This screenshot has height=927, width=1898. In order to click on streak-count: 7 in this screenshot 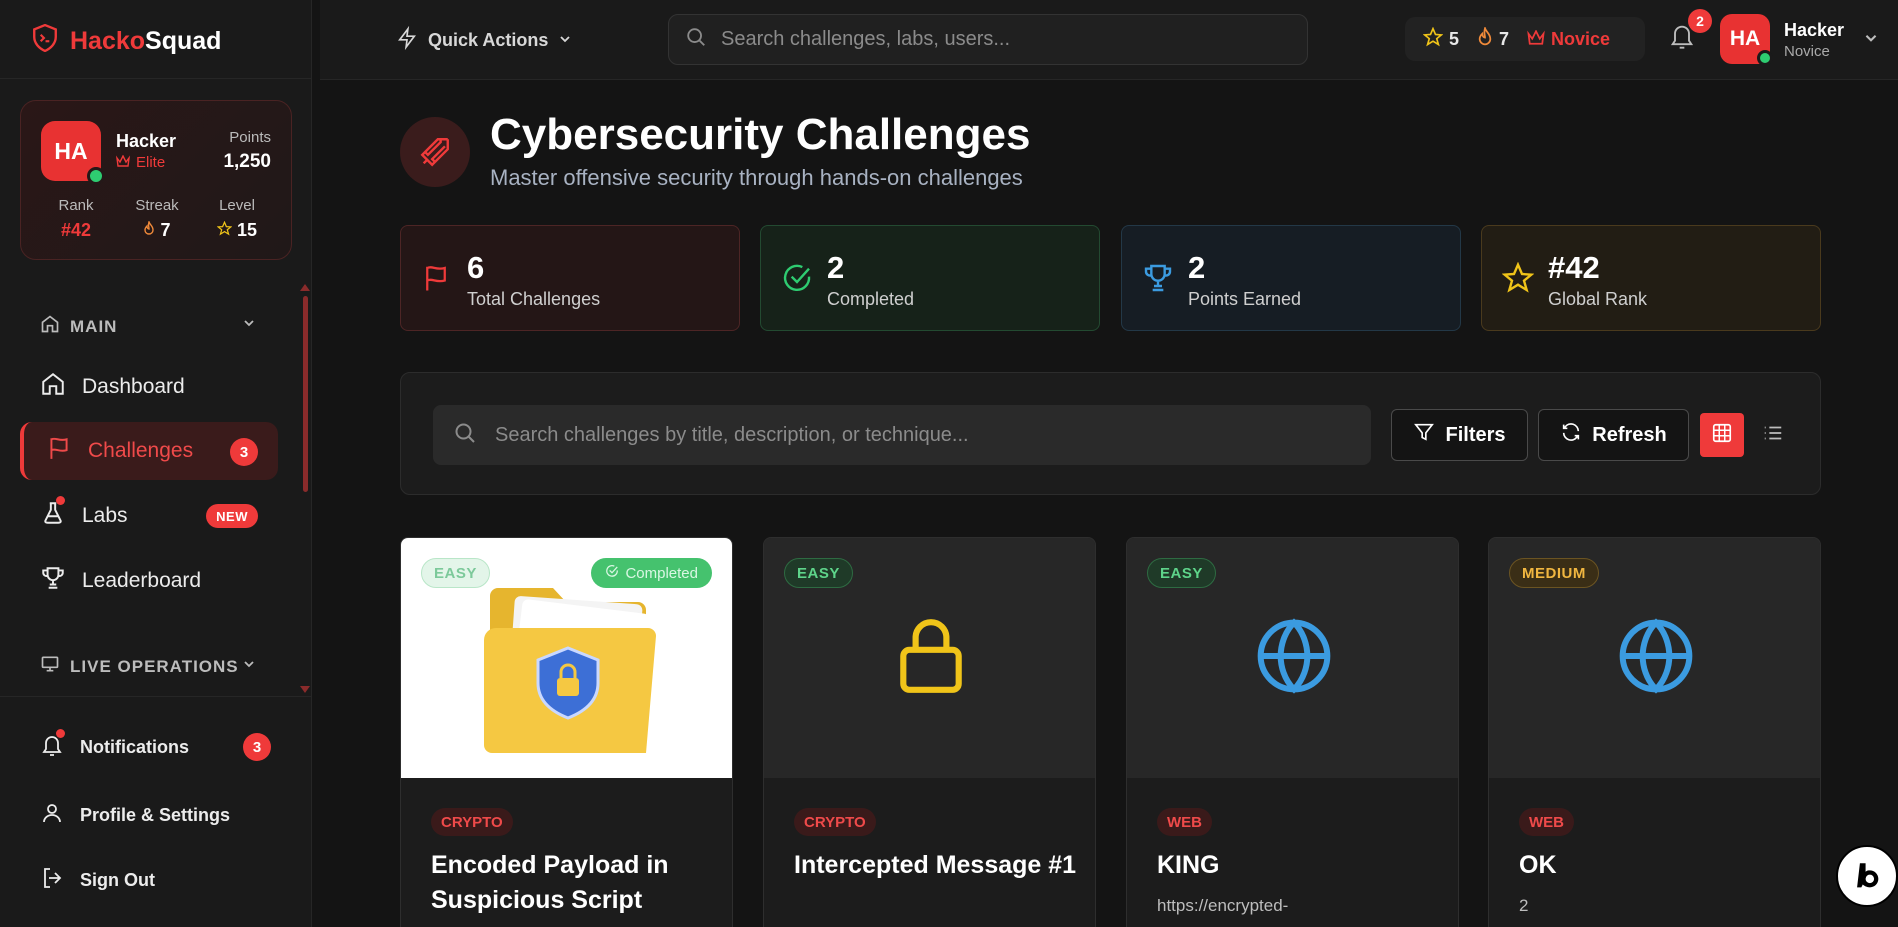, I will do `click(1504, 38)`.